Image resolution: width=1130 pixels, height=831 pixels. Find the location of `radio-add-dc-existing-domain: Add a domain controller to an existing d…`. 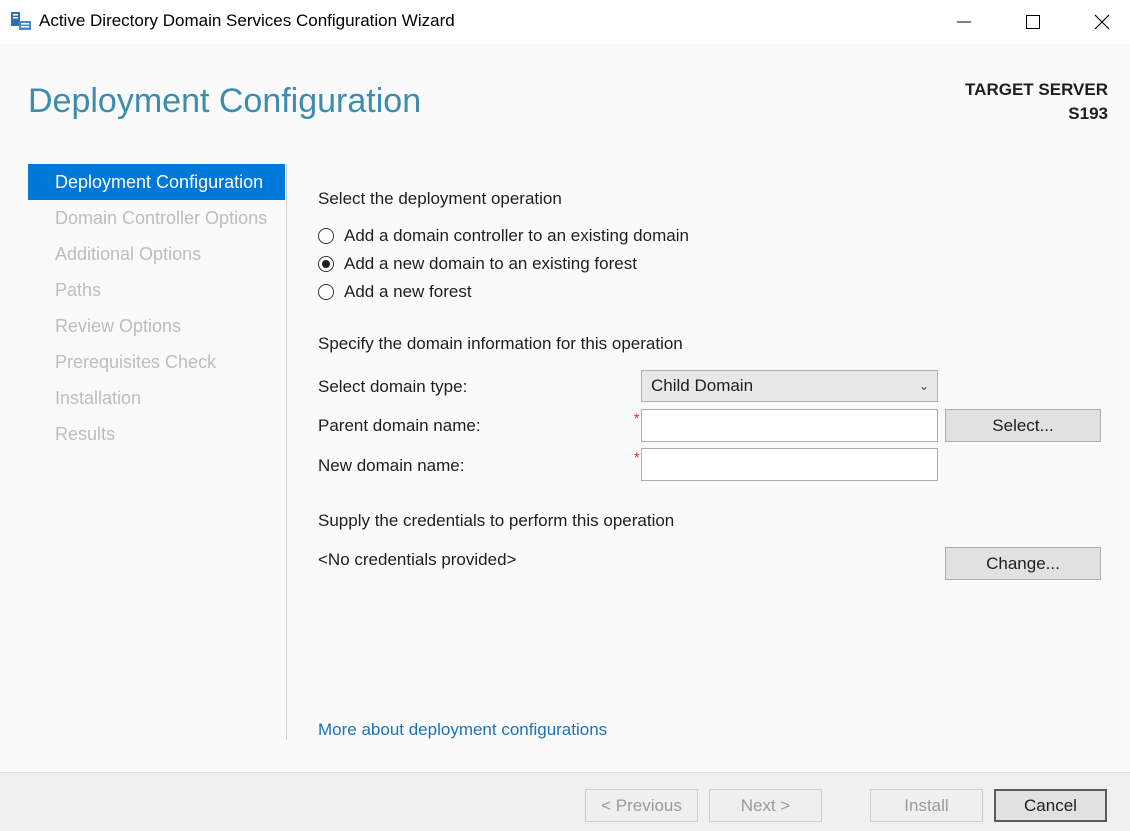

radio-add-dc-existing-domain: Add a domain controller to an existing d… is located at coordinates (503, 236).